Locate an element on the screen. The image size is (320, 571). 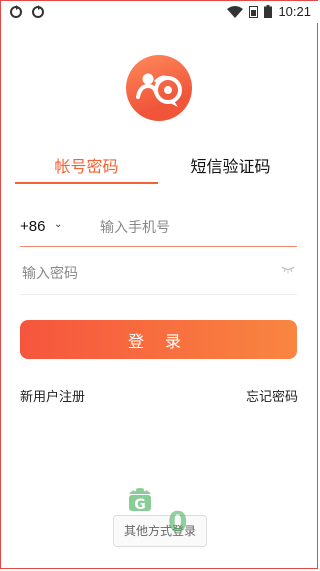
login-button: 登 录 is located at coordinates (158, 339).